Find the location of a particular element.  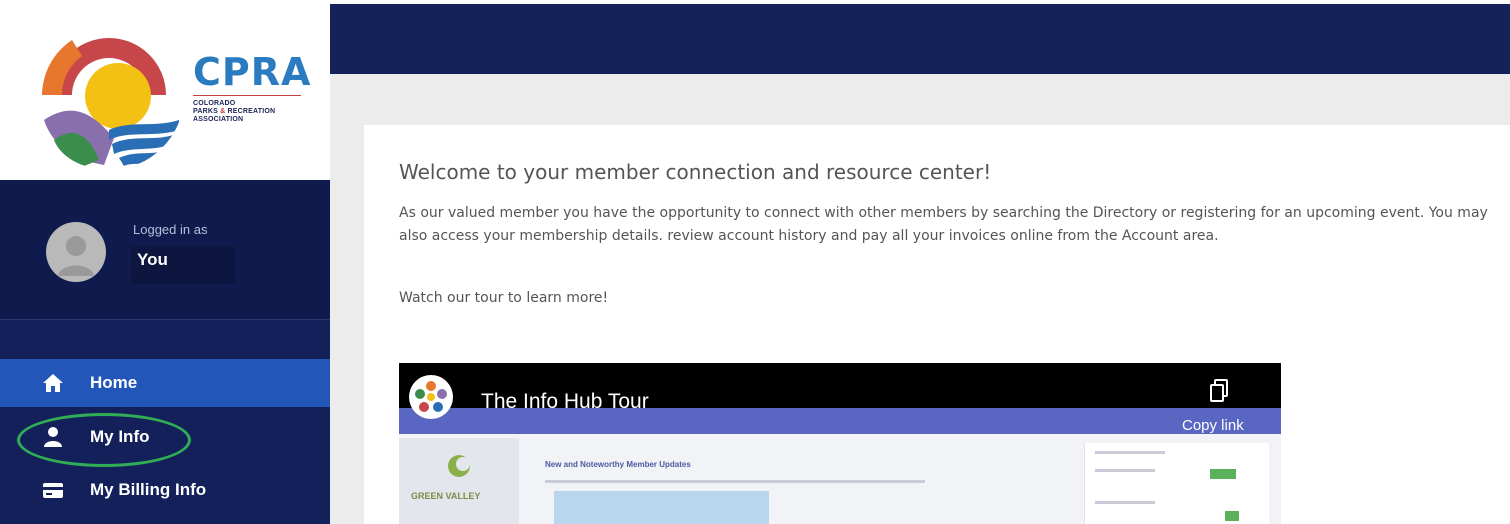

avatar-person-icon is located at coordinates (76, 256).